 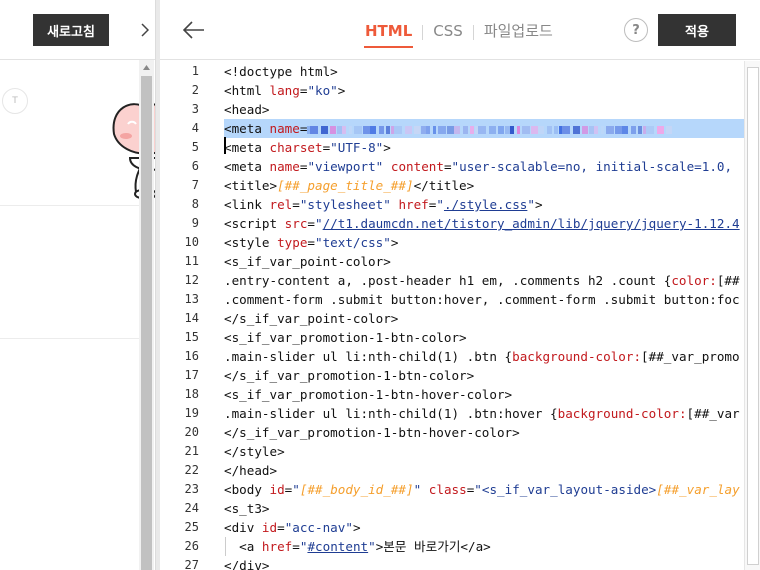 What do you see at coordinates (311, 318) in the screenshot?
I see `code-token: </s_if_var_point-color>` at bounding box center [311, 318].